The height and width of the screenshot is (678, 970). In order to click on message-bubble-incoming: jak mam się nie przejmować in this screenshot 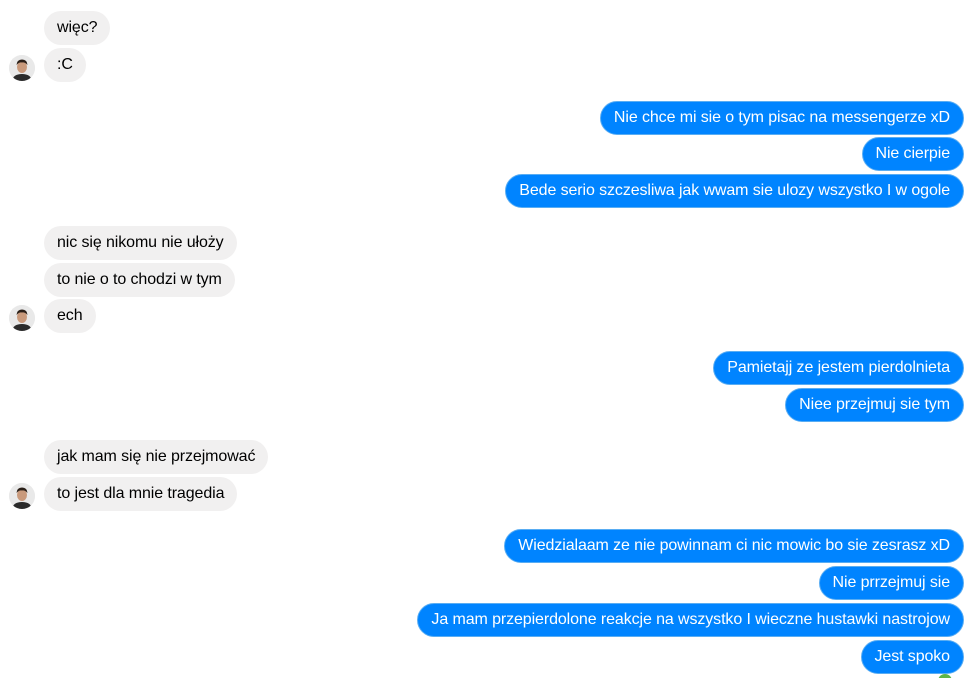, I will do `click(156, 457)`.